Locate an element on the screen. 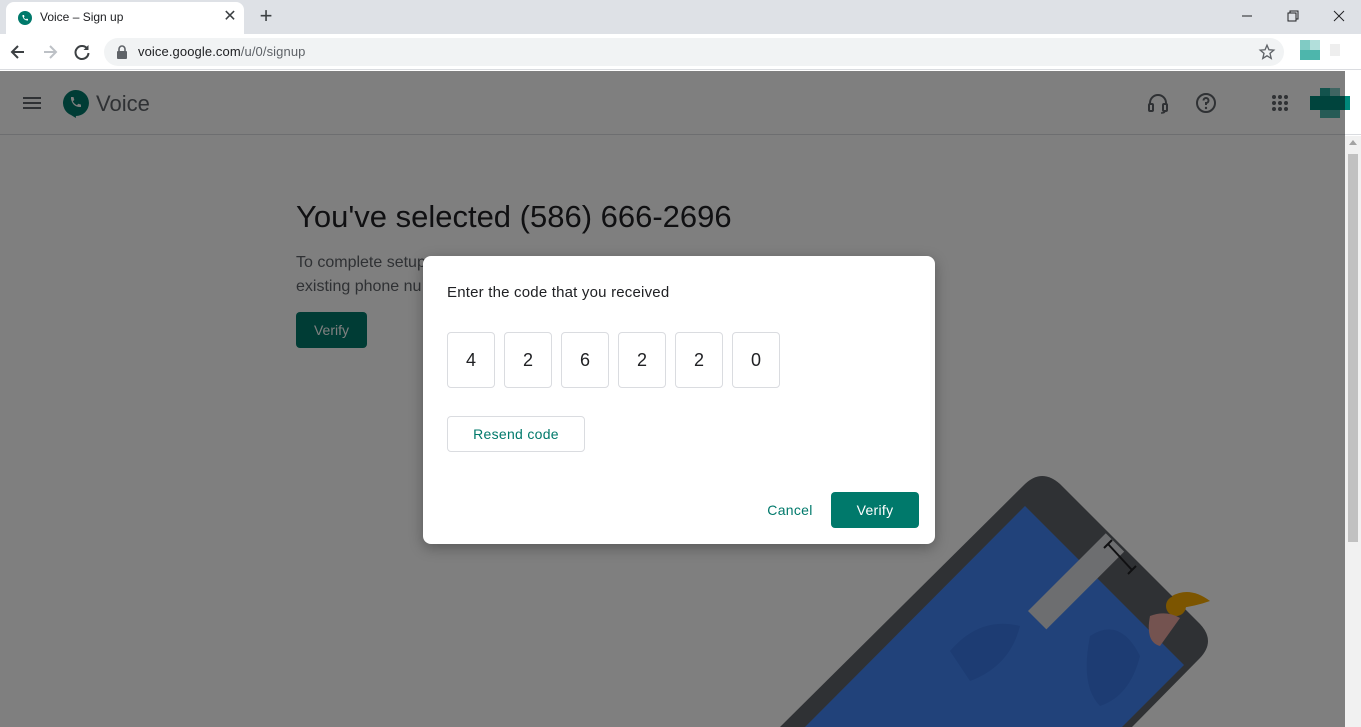 This screenshot has height=727, width=1361. phone-favicon-icon is located at coordinates (25, 18).